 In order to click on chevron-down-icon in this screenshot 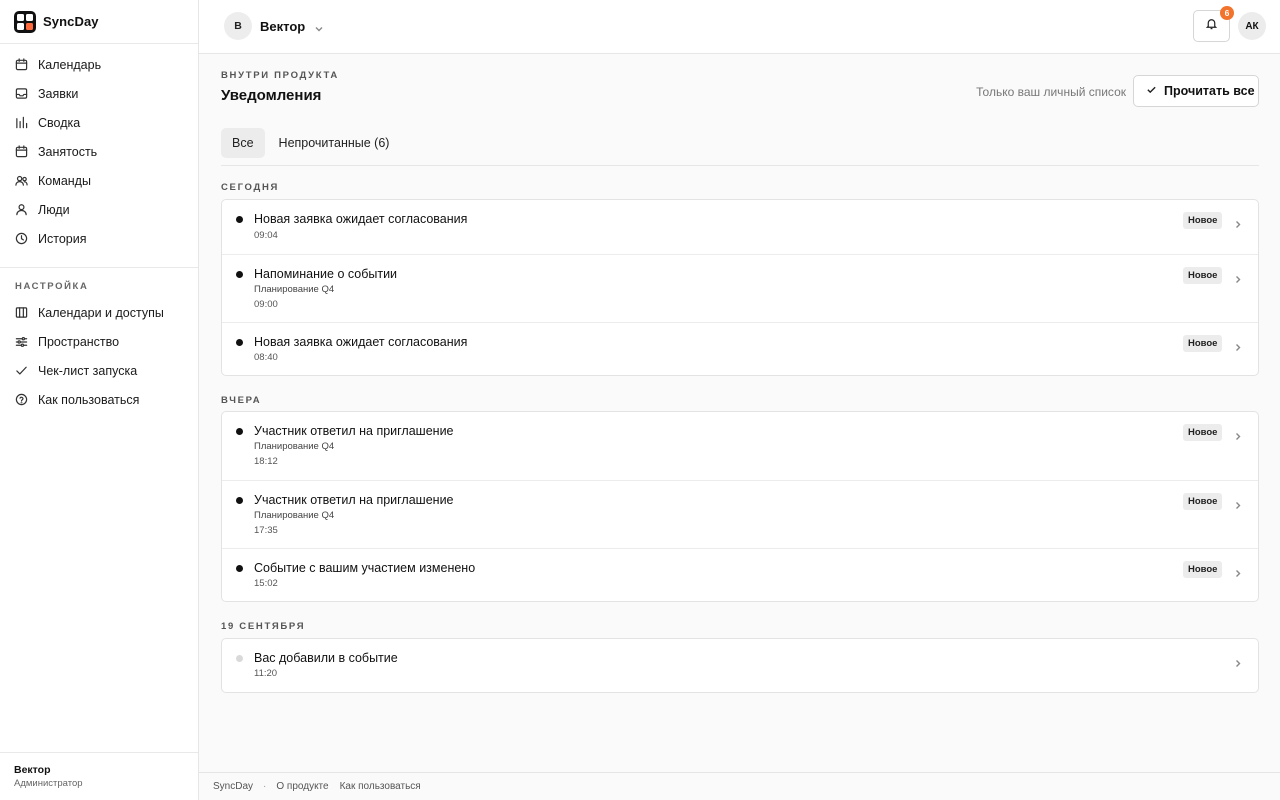, I will do `click(319, 26)`.